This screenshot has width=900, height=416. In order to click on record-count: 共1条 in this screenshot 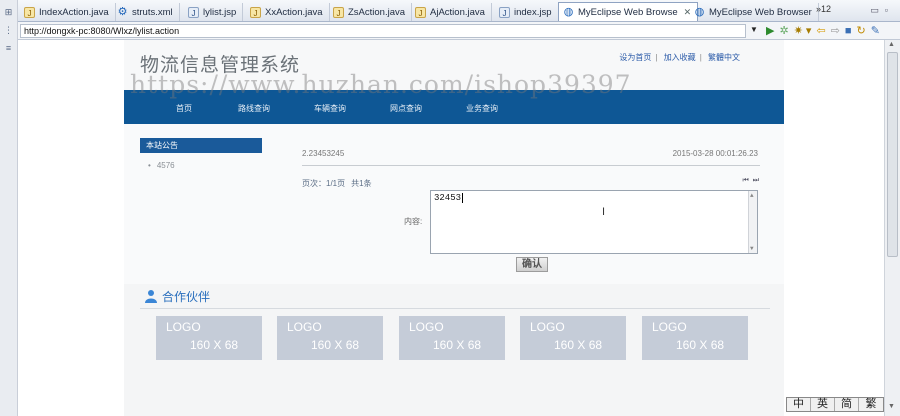, I will do `click(361, 183)`.